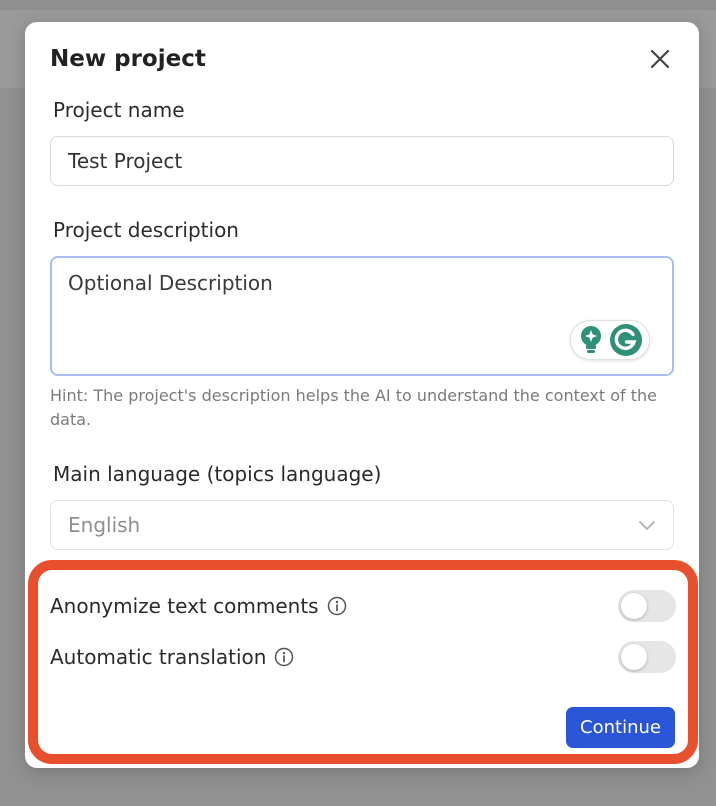  What do you see at coordinates (217, 474) in the screenshot?
I see `main-language-label: Main language (topics language)` at bounding box center [217, 474].